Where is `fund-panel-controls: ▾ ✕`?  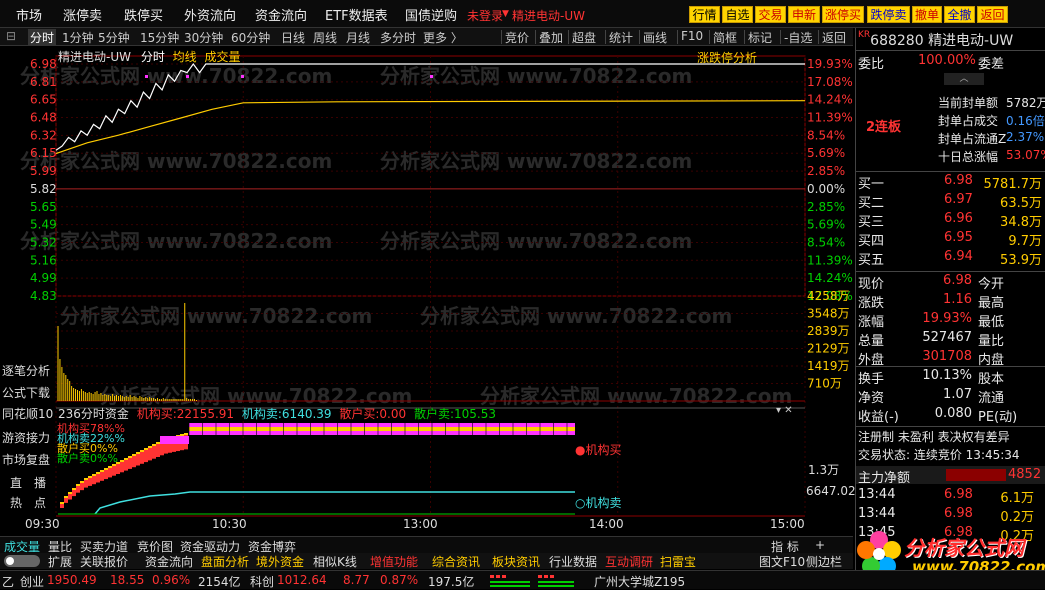 fund-panel-controls: ▾ ✕ is located at coordinates (784, 410).